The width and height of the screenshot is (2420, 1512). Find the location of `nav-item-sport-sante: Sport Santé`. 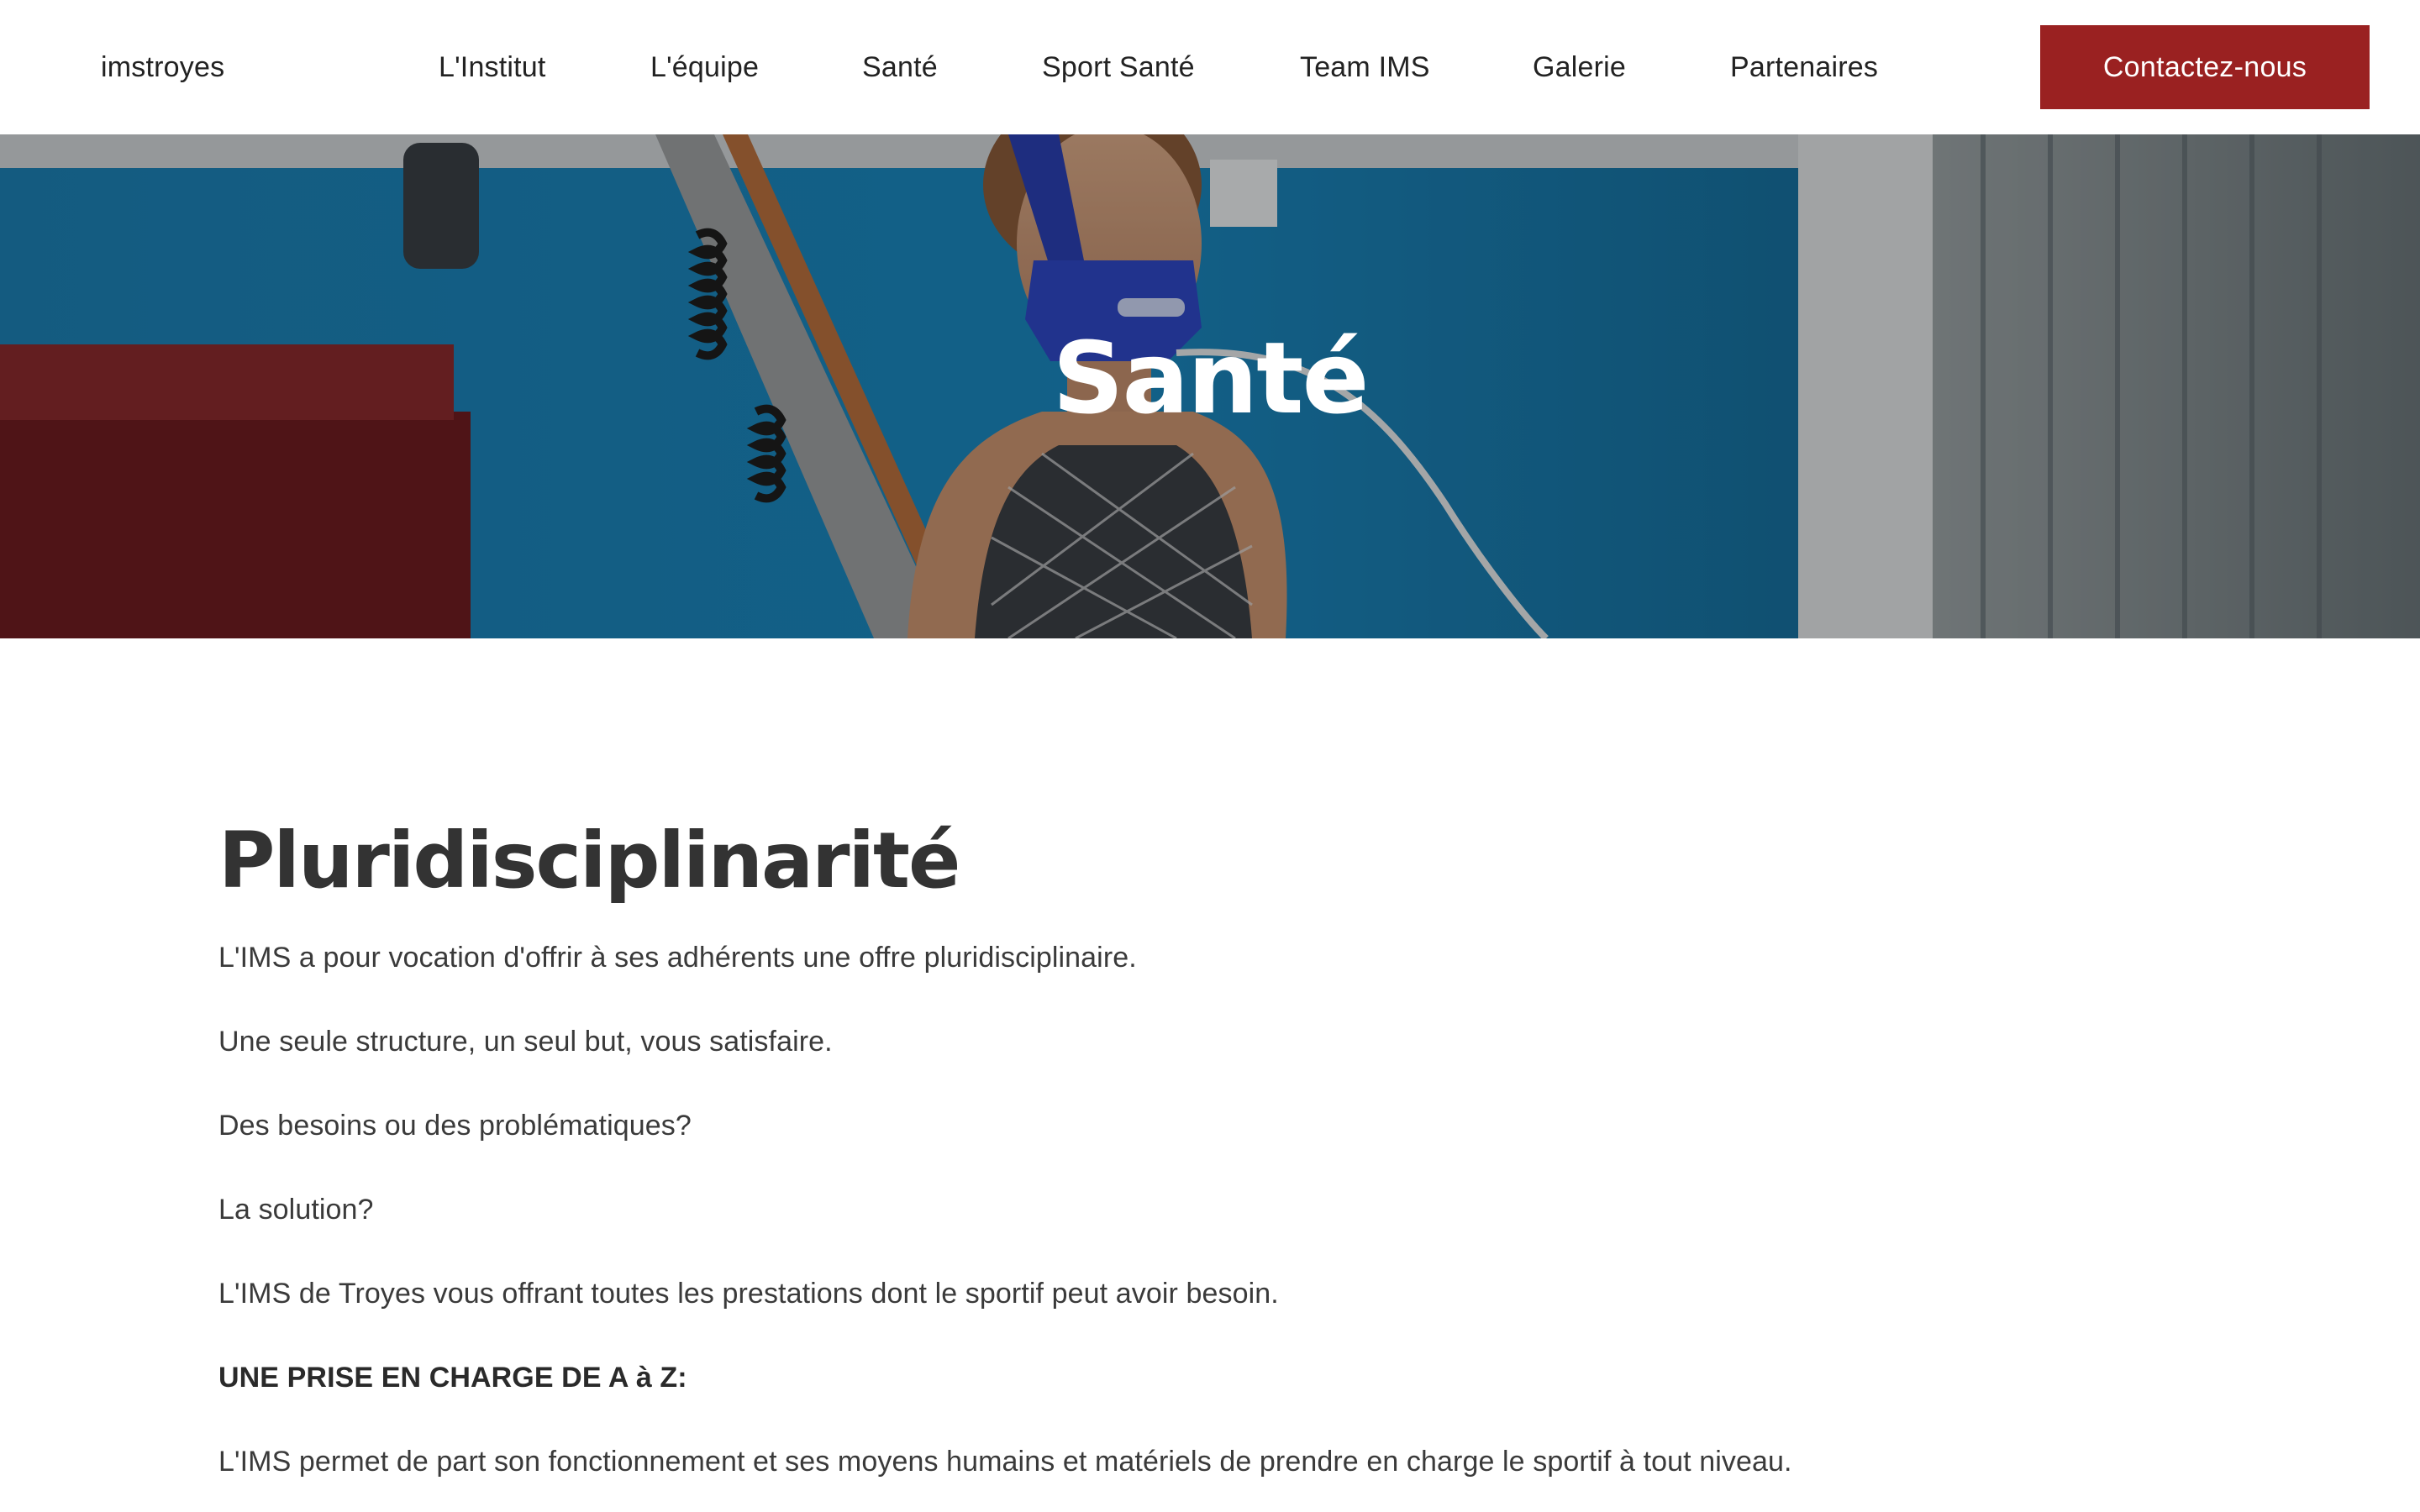

nav-item-sport-sante: Sport Santé is located at coordinates (1118, 67).